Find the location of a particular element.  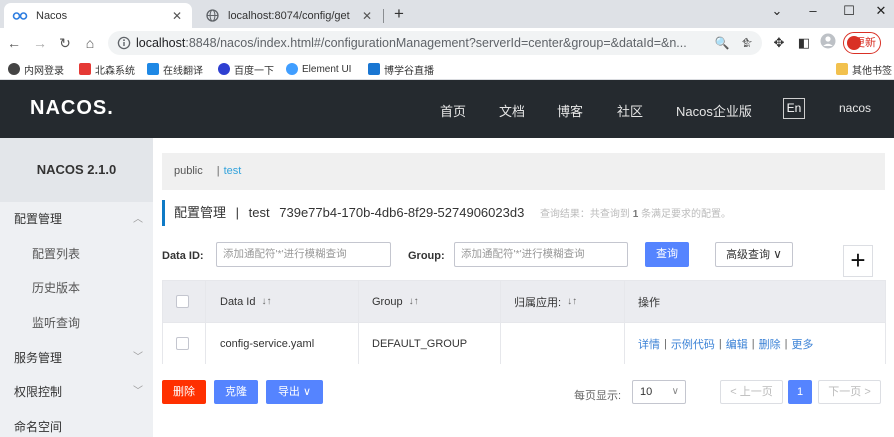

user-name: nacos is located at coordinates (855, 108).